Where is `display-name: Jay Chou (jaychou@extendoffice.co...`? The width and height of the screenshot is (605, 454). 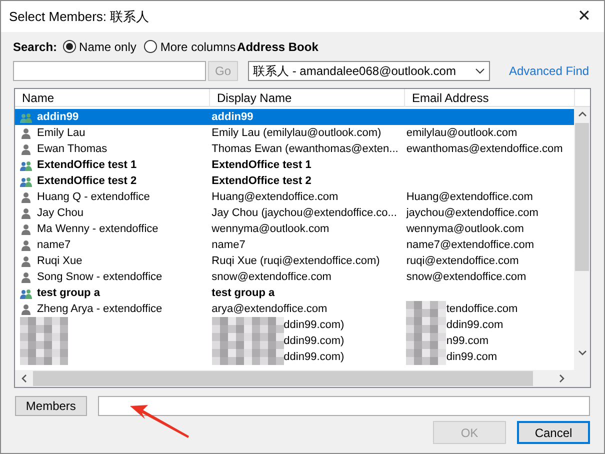 display-name: Jay Chou (jaychou@extendoffice.co... is located at coordinates (304, 213).